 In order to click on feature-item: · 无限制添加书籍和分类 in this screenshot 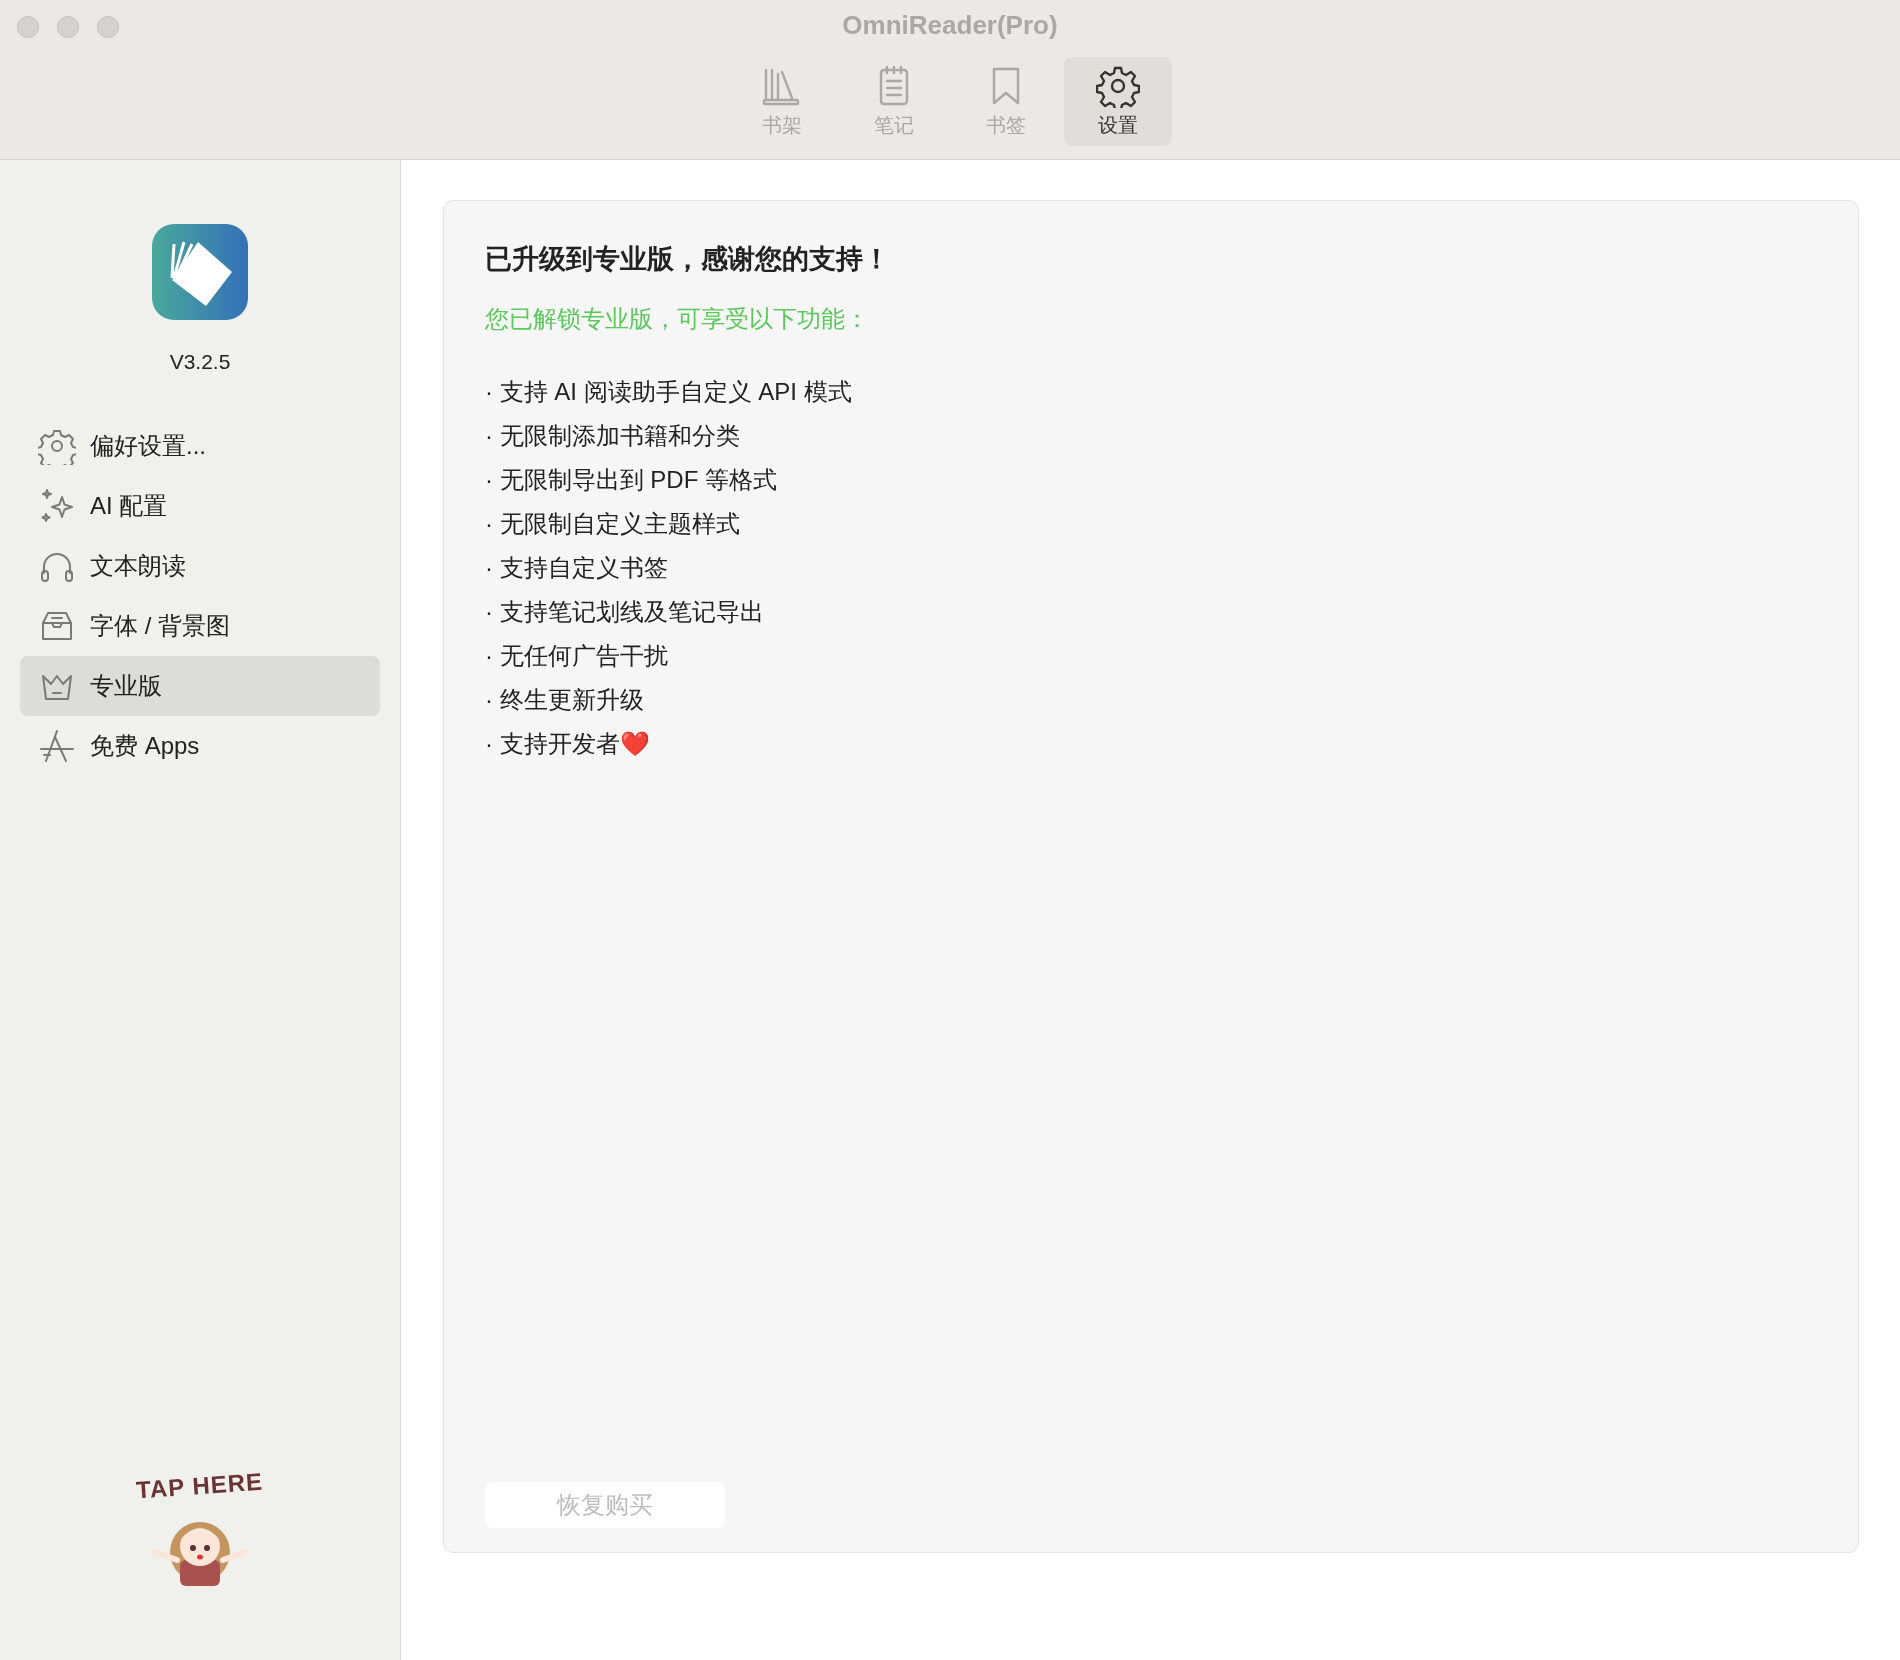, I will do `click(613, 436)`.